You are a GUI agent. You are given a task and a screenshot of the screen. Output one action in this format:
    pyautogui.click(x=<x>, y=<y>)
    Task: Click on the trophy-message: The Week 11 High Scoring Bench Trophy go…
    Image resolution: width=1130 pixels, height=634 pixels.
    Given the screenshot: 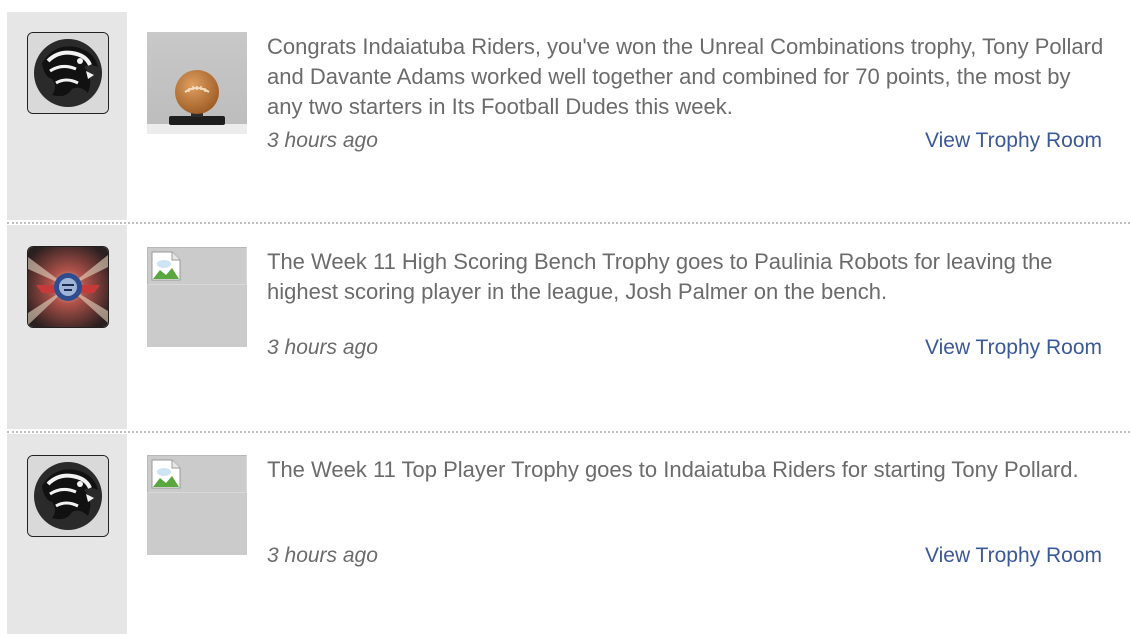 What is the action you would take?
    pyautogui.click(x=660, y=276)
    